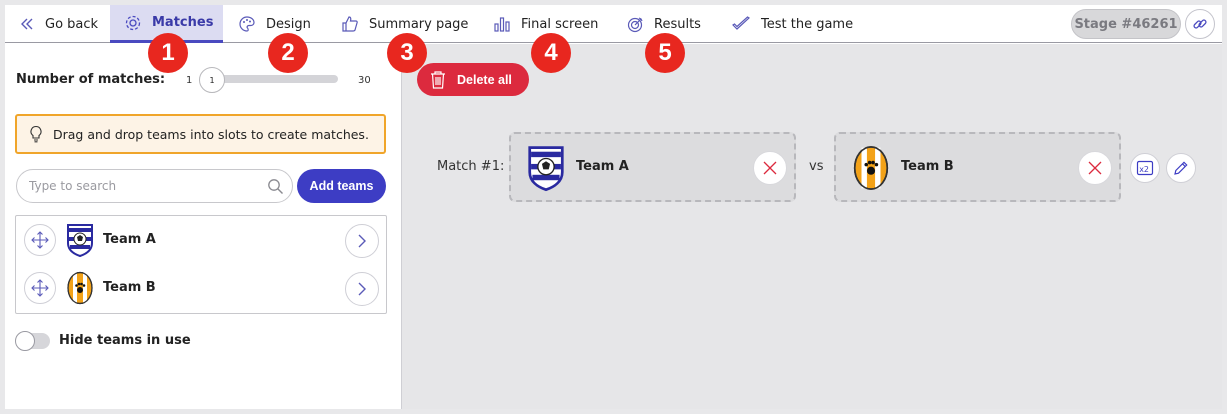 Image resolution: width=1227 pixels, height=414 pixels. What do you see at coordinates (341, 186) in the screenshot?
I see `add-teams-button: Add teams` at bounding box center [341, 186].